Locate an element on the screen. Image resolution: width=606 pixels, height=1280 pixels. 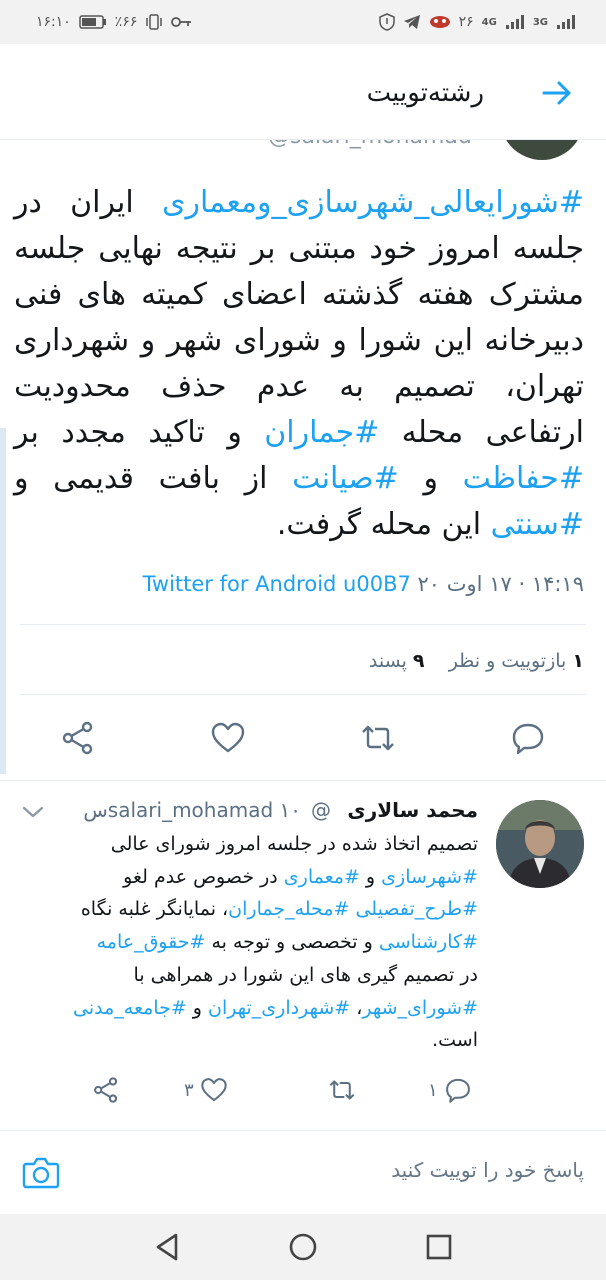
key-icon is located at coordinates (181, 22).